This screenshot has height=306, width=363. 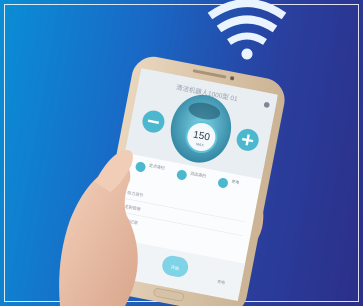 What do you see at coordinates (98, 235) in the screenshot?
I see `hand` at bounding box center [98, 235].